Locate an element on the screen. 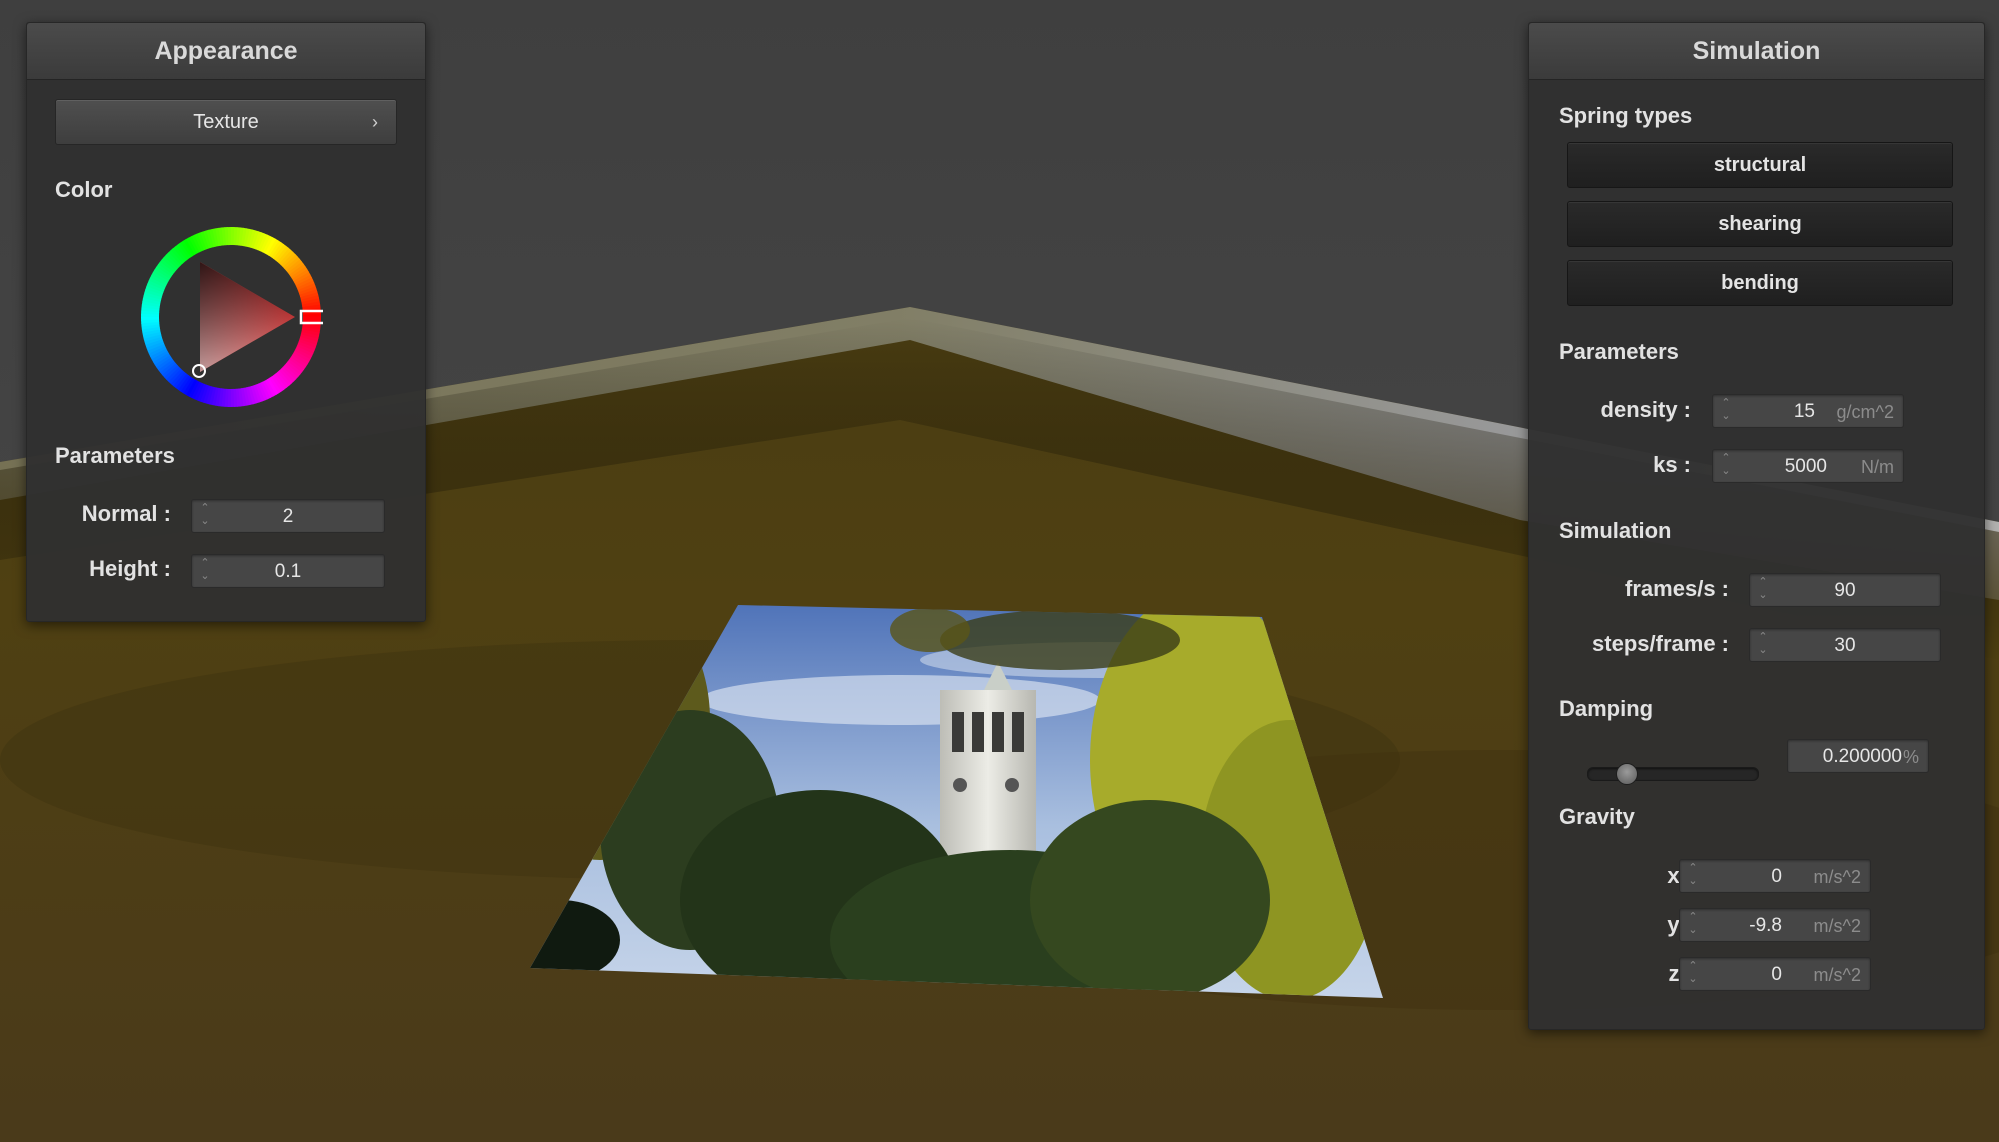 Image resolution: width=1999 pixels, height=1142 pixels. color-wheel is located at coordinates (231, 317).